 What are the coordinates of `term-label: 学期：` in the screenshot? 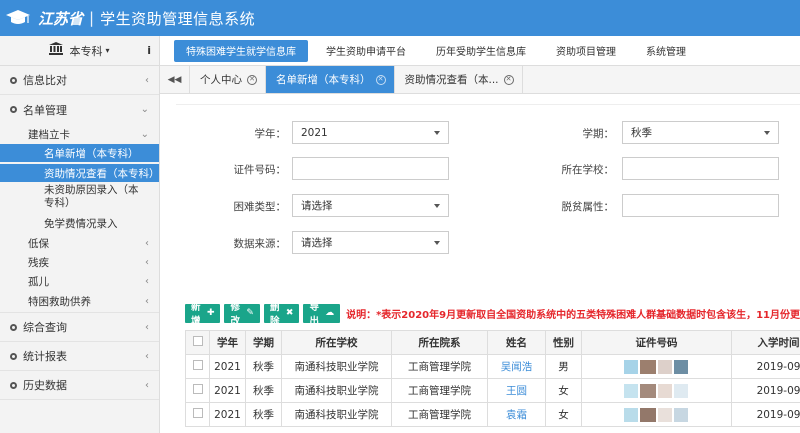 It's located at (598, 134).